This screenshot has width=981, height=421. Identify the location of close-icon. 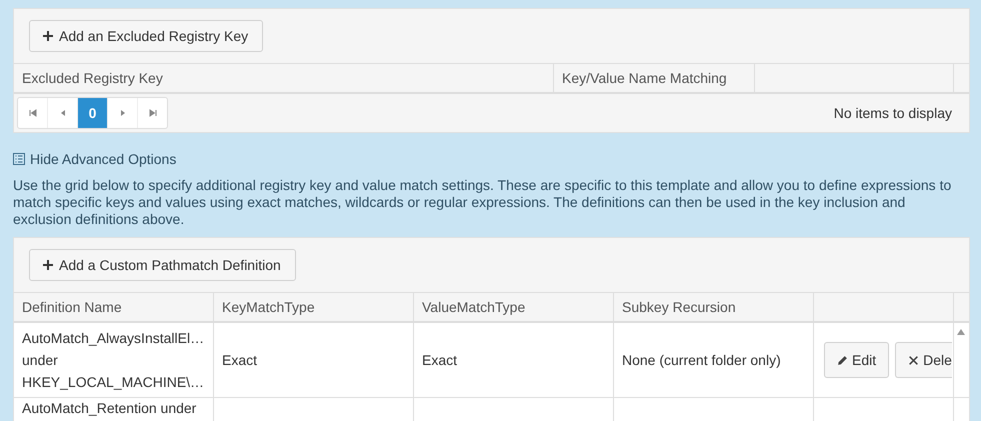
(914, 360).